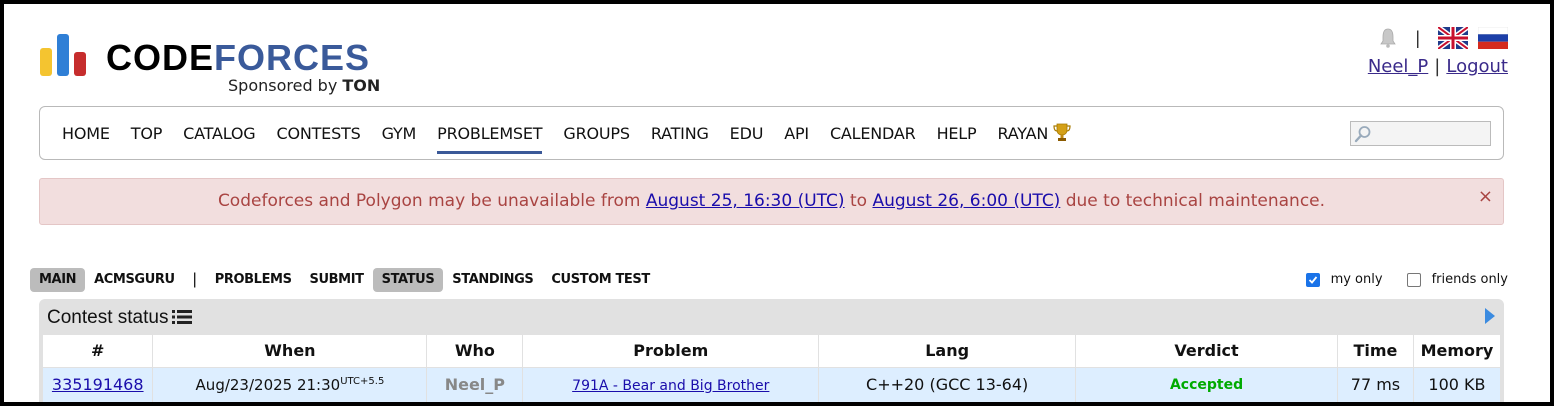 This screenshot has width=1554, height=406. What do you see at coordinates (290, 351) in the screenshot?
I see `col-when: When` at bounding box center [290, 351].